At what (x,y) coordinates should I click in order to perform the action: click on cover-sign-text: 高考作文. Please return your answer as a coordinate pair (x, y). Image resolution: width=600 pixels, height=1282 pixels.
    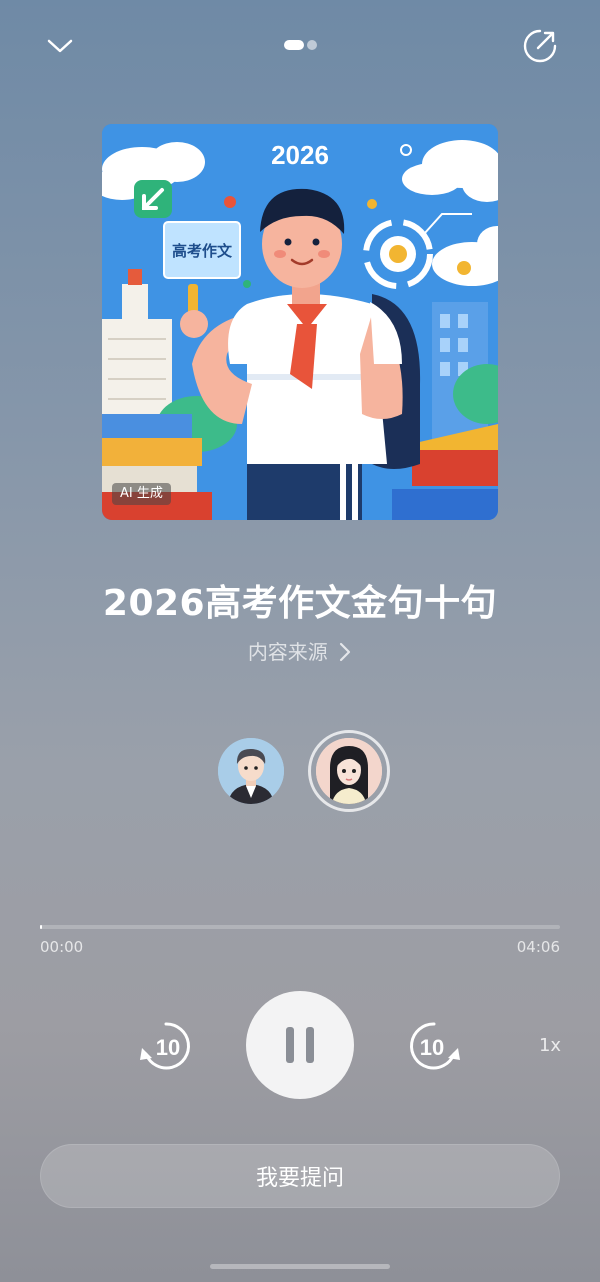
    Looking at the image, I should click on (202, 251).